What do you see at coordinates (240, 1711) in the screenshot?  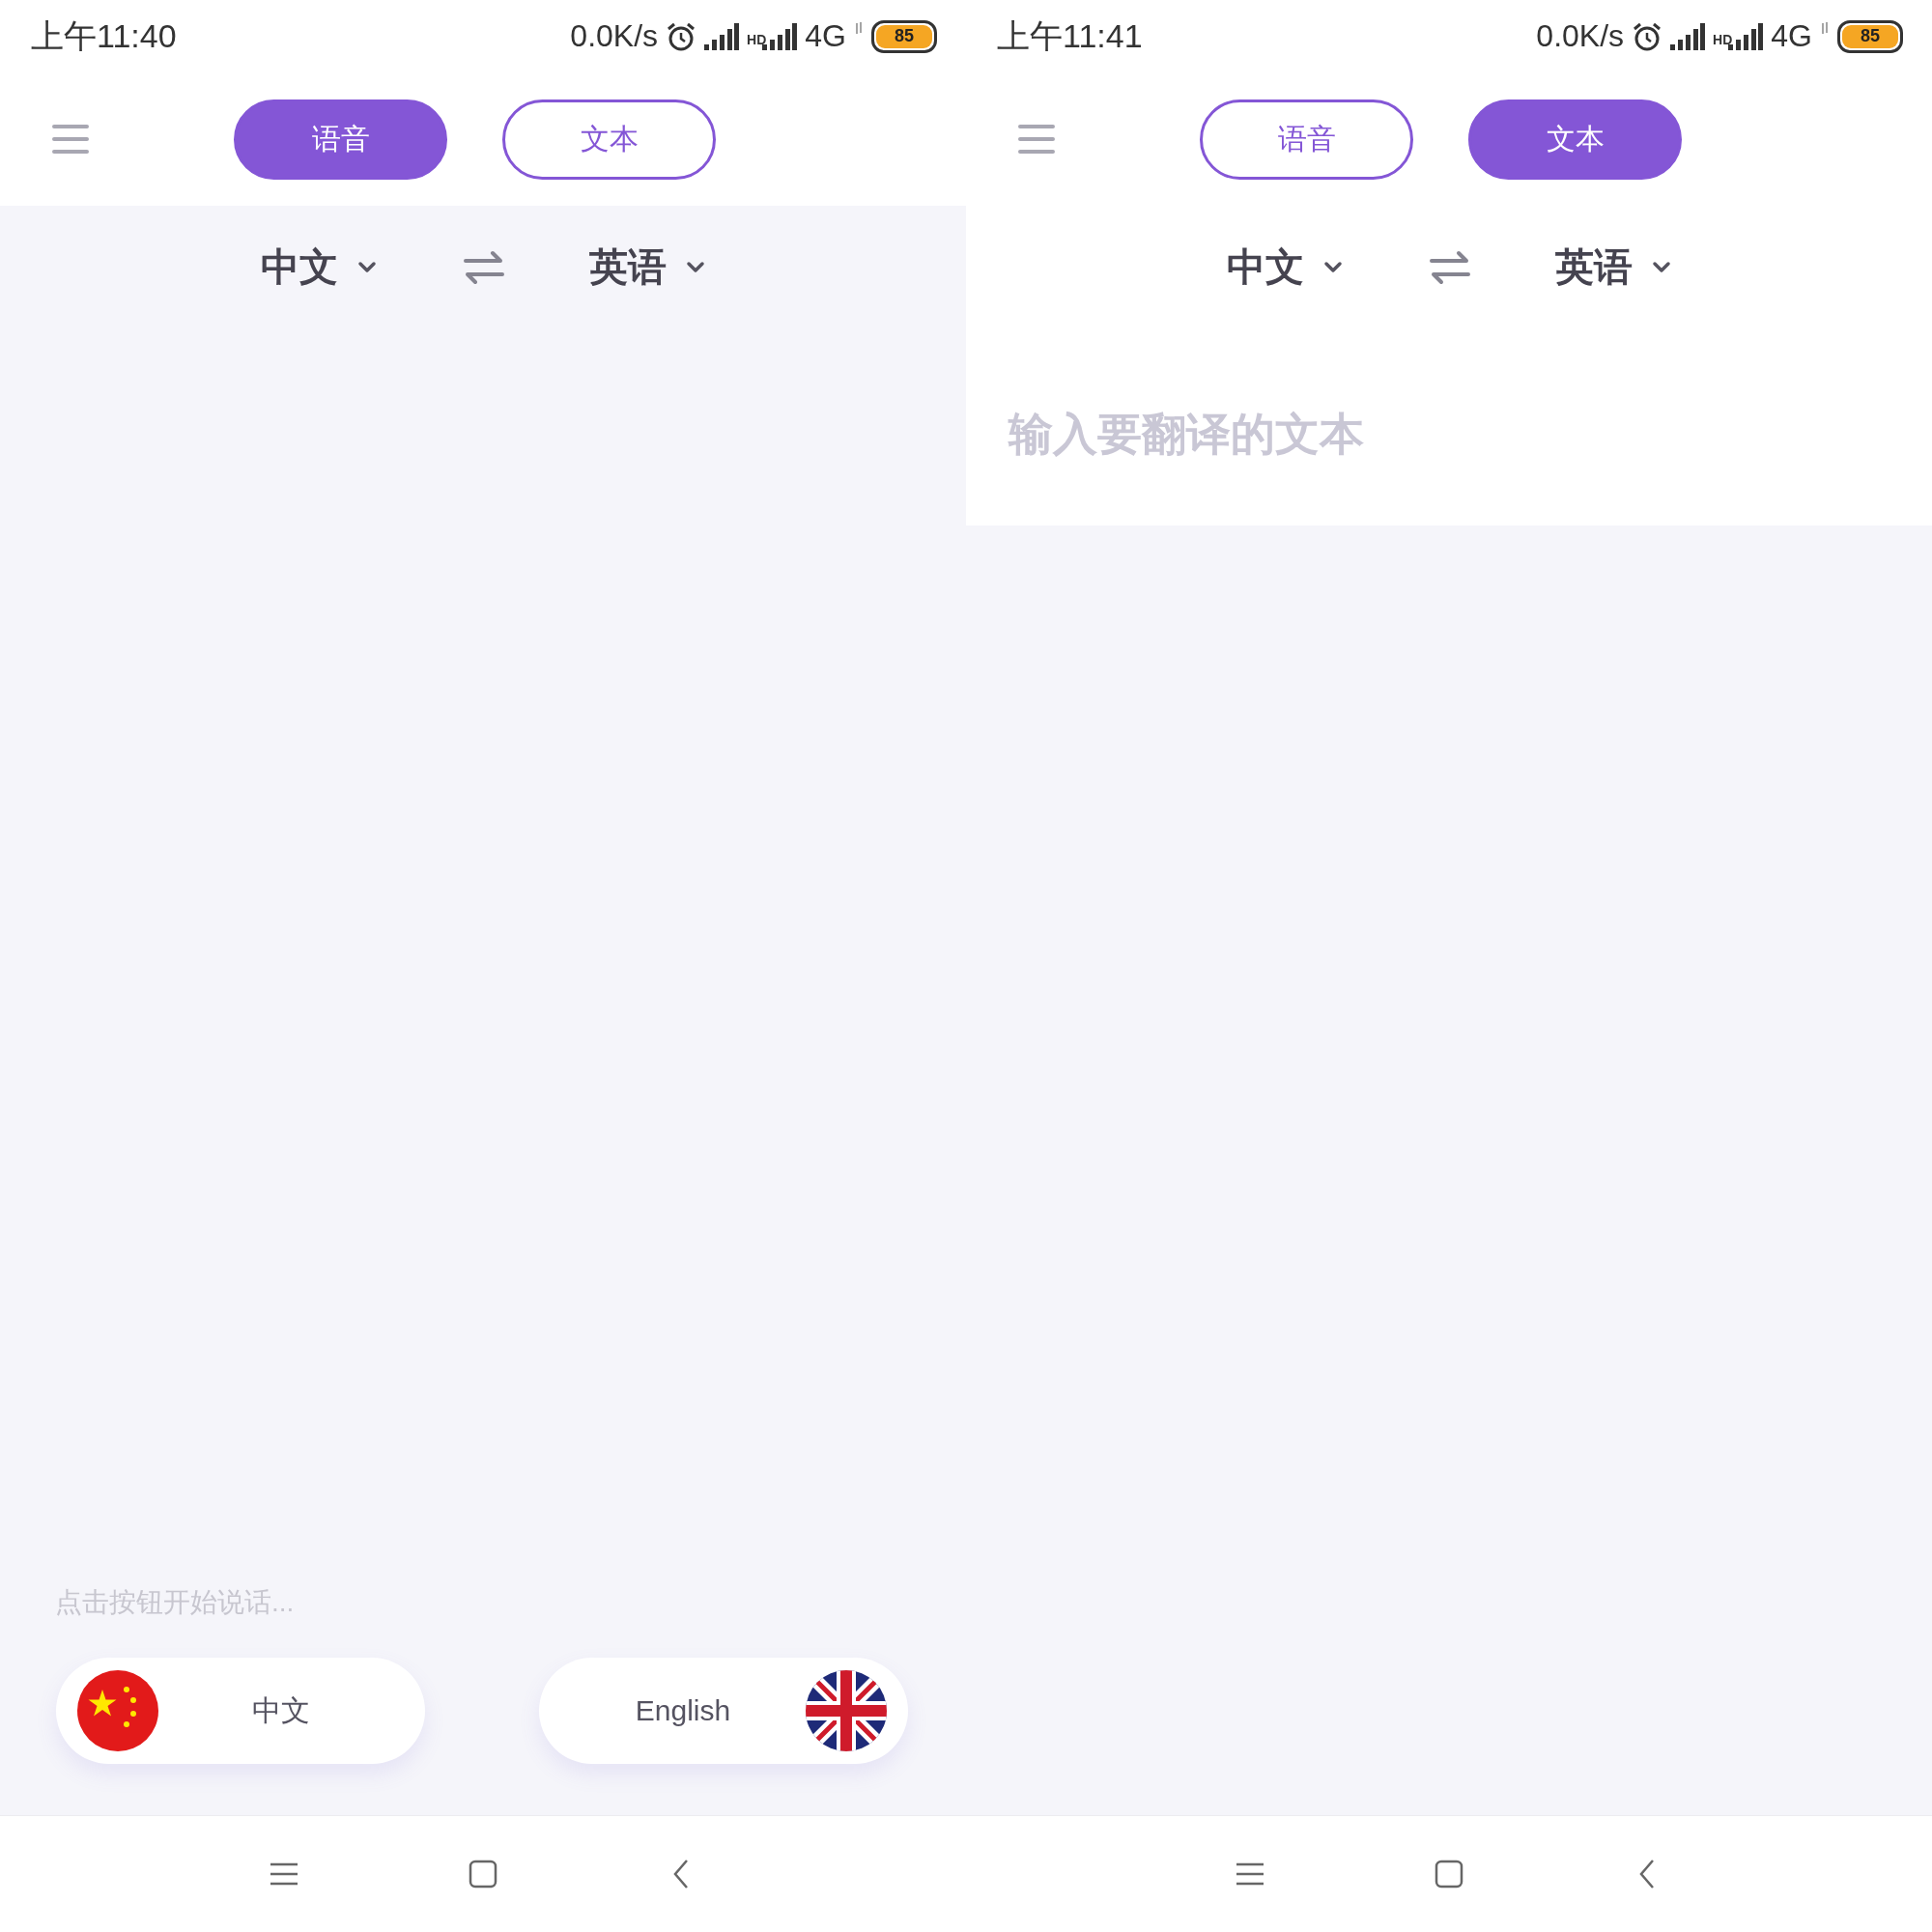 I see `speak-button: 中文` at bounding box center [240, 1711].